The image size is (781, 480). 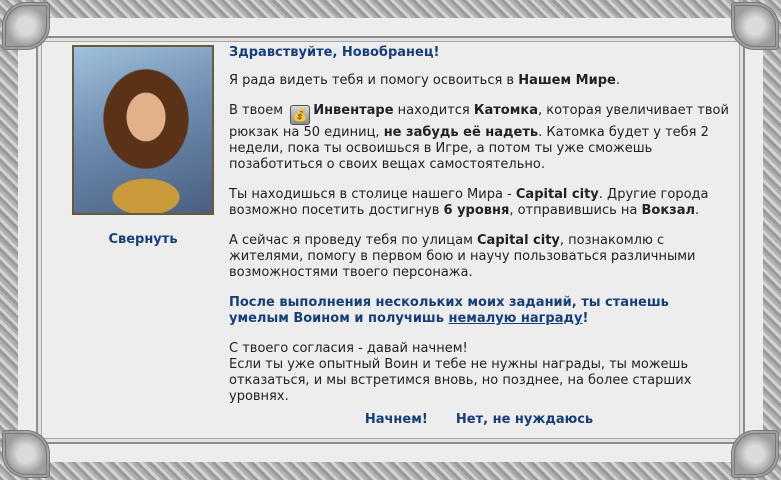 What do you see at coordinates (374, 80) in the screenshot?
I see `text: Я рада видеть тебя и помогу освоиться в` at bounding box center [374, 80].